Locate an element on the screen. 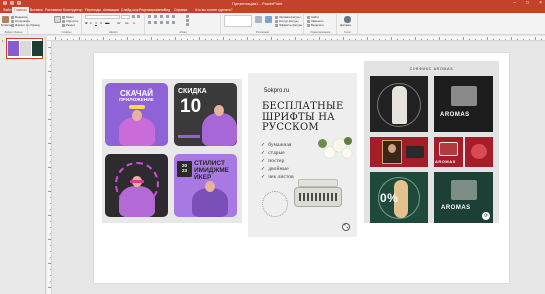  check-icon: ✓ is located at coordinates (263, 161).